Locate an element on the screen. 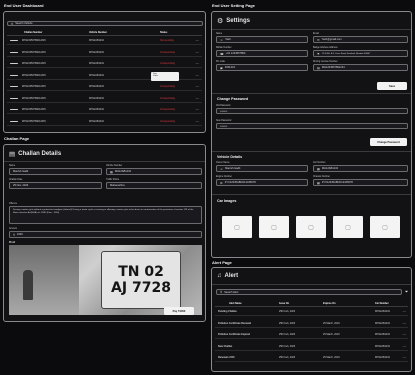  pin-value: 4001234 is located at coordinates (229, 67).